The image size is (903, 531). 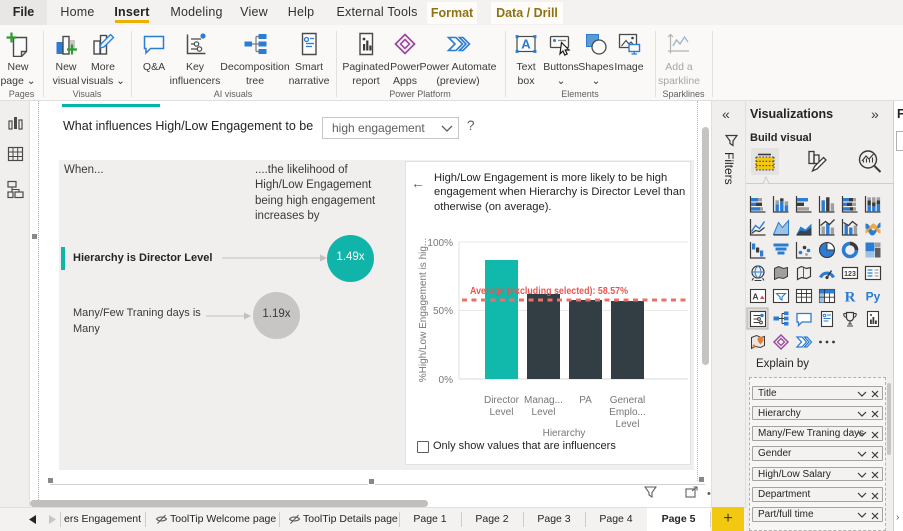 What do you see at coordinates (443, 311) in the screenshot?
I see `svg-text: 50%` at bounding box center [443, 311].